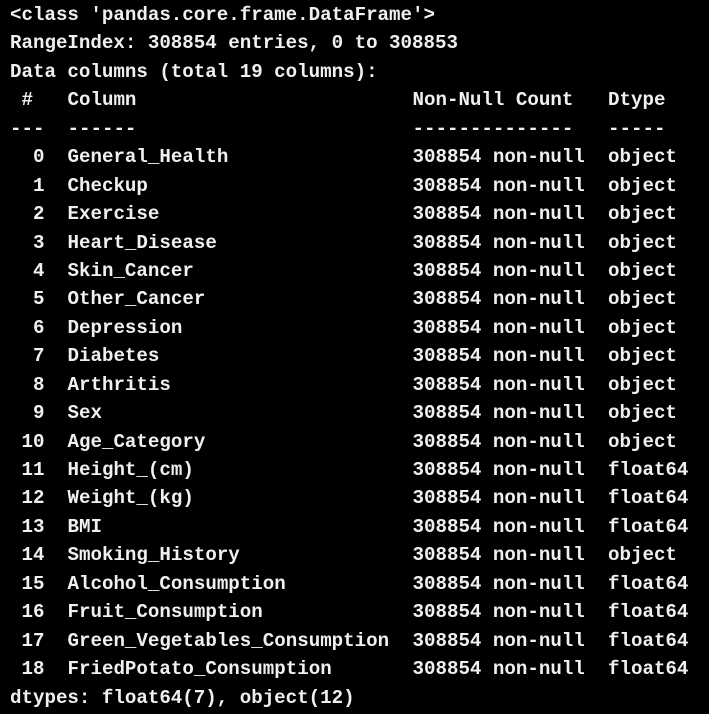 The height and width of the screenshot is (714, 709). Describe the element at coordinates (39, 327) in the screenshot. I see `row-index: 6` at that location.